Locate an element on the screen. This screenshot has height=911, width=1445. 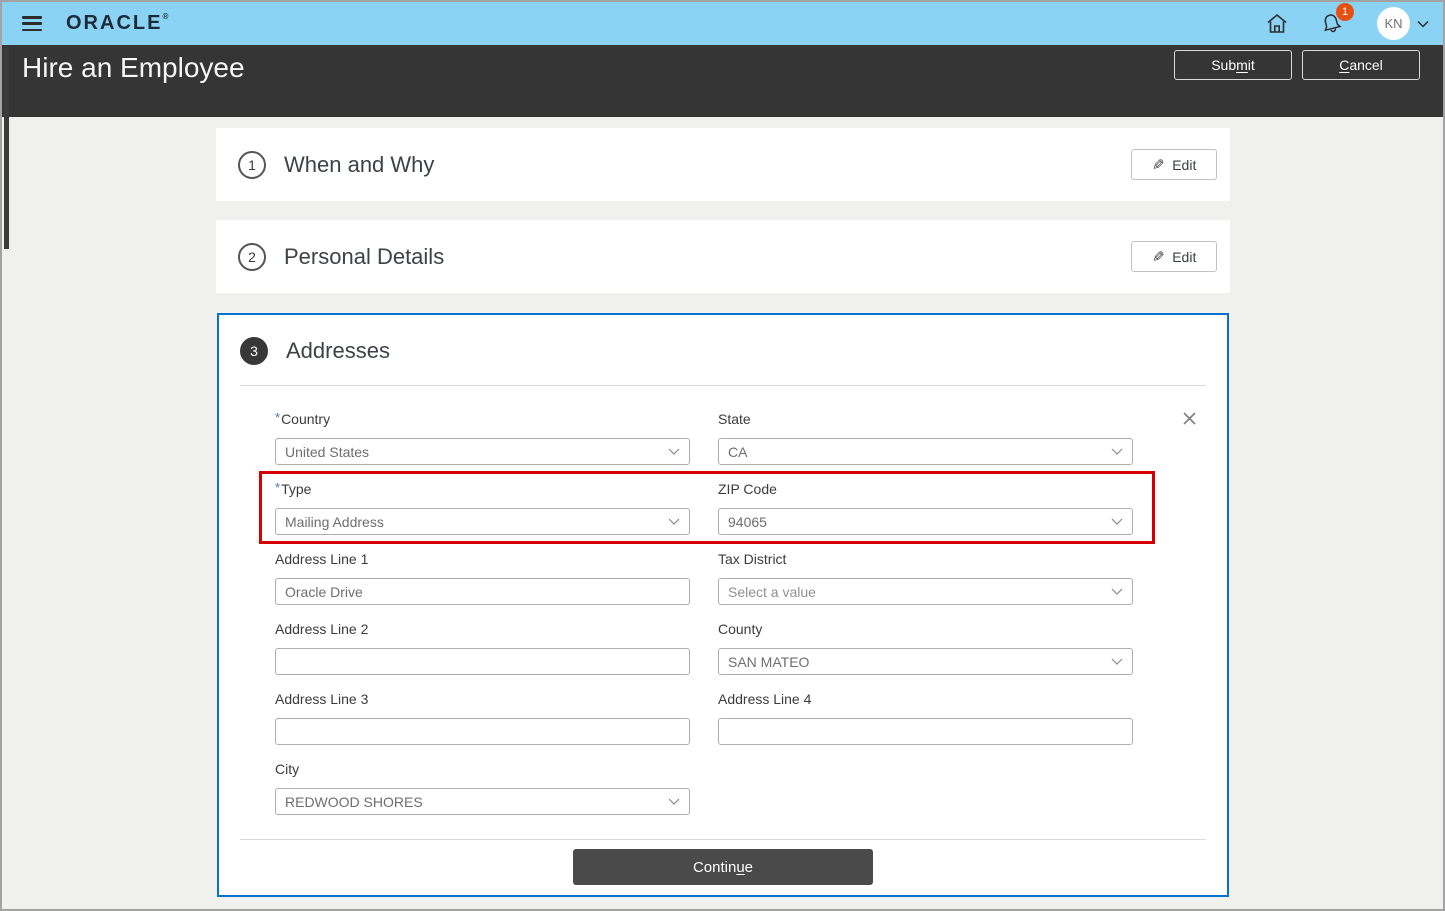
section-title: Personal Details is located at coordinates (364, 256).